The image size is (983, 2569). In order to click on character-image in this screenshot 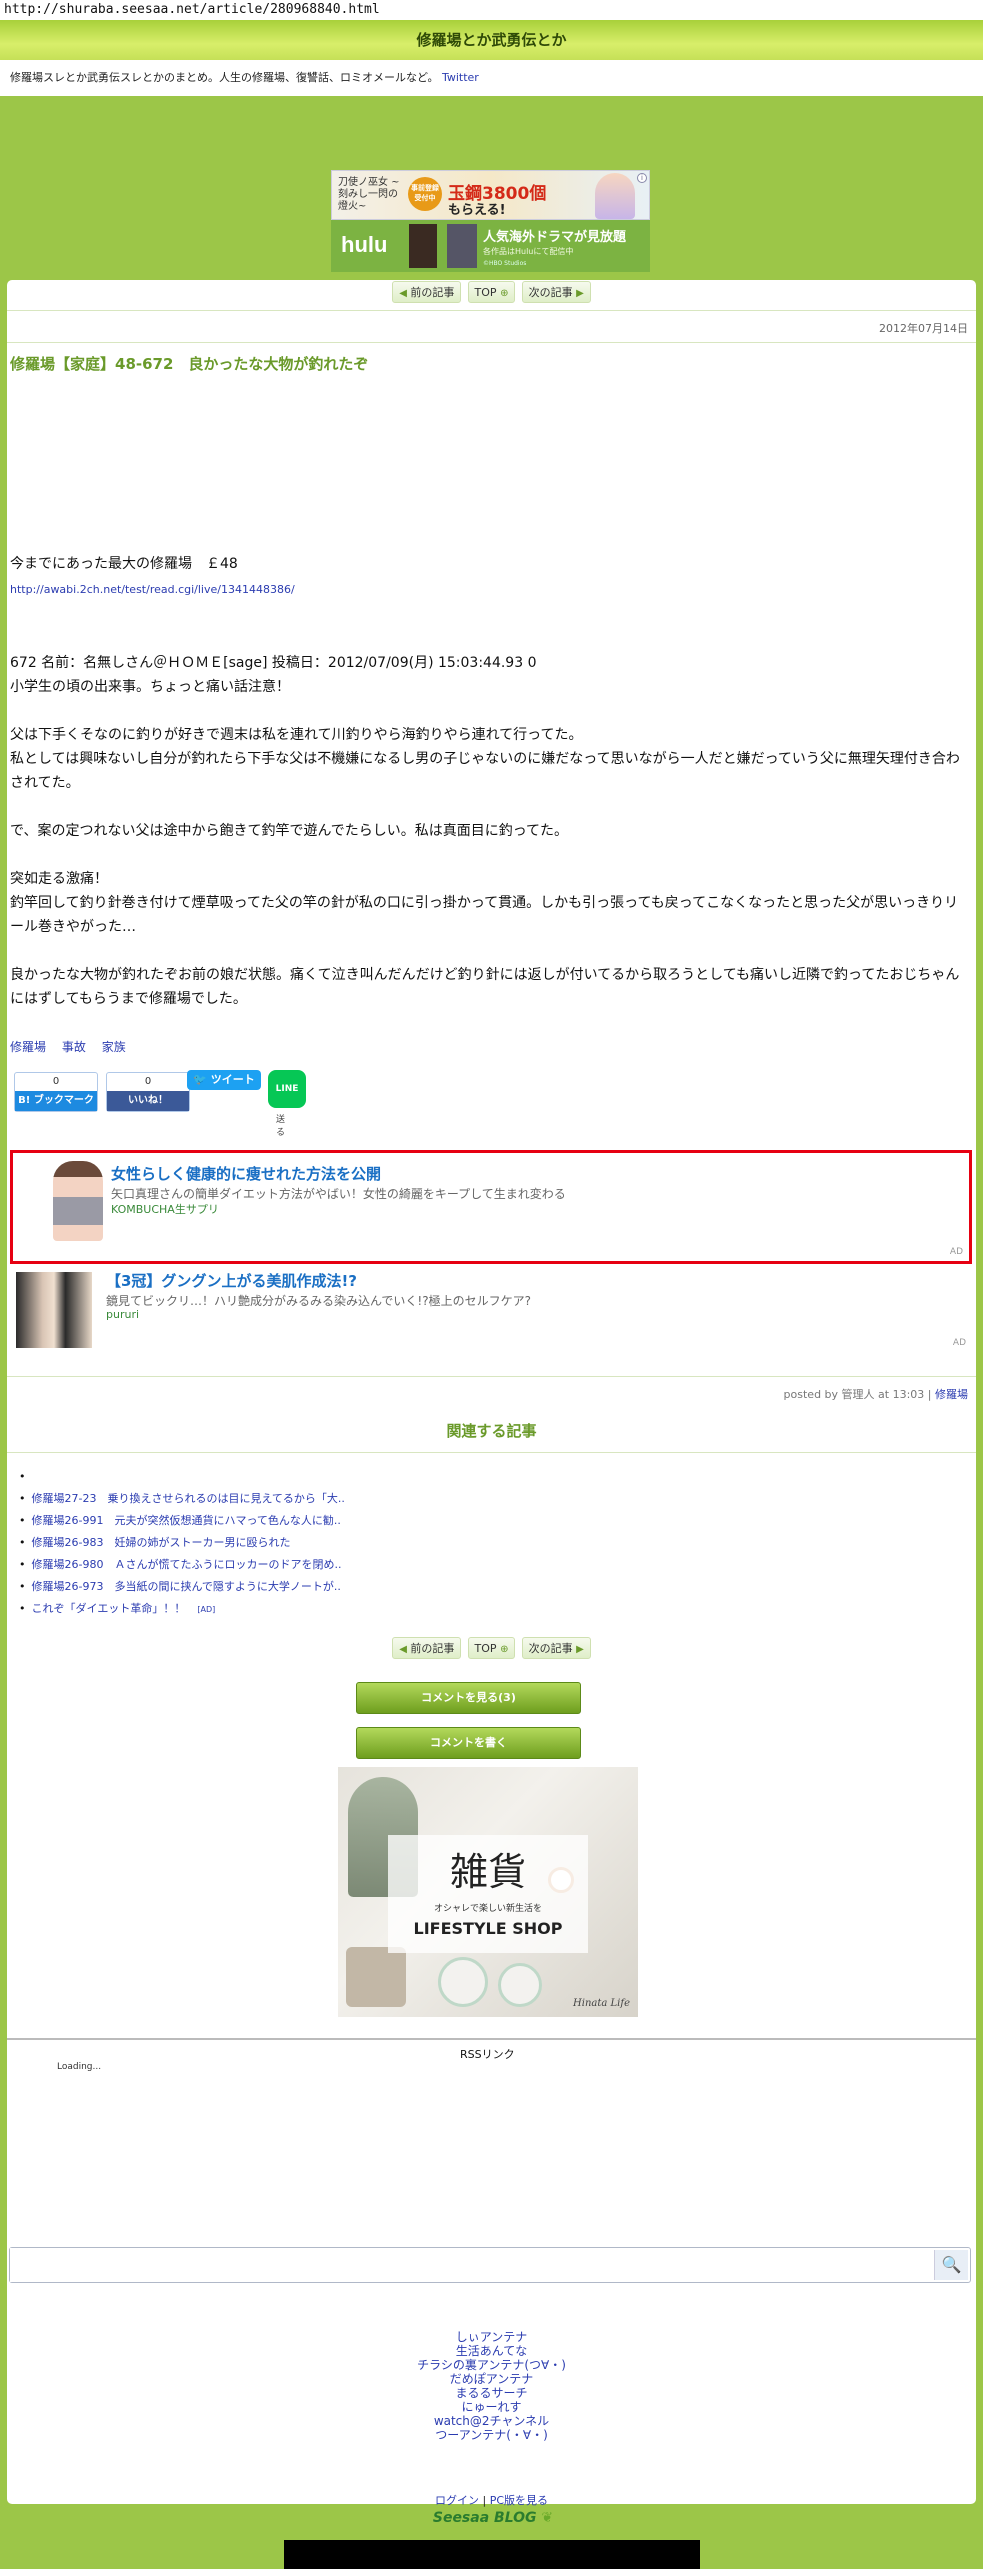, I will do `click(615, 196)`.